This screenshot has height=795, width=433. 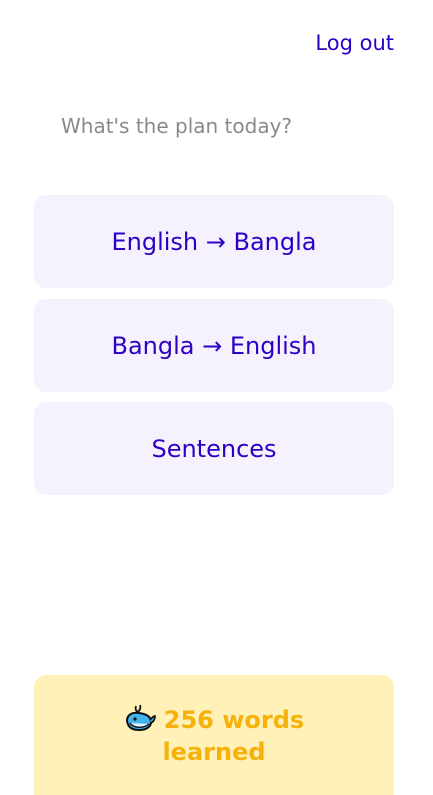 I want to click on option-sentences: Sentences, so click(x=214, y=448).